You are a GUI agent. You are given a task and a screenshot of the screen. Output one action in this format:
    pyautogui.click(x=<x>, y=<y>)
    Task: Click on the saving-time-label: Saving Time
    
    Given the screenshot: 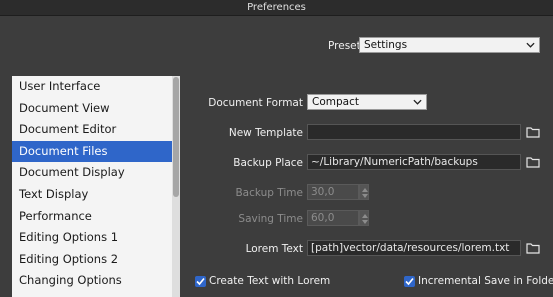 What is the action you would take?
    pyautogui.click(x=270, y=219)
    